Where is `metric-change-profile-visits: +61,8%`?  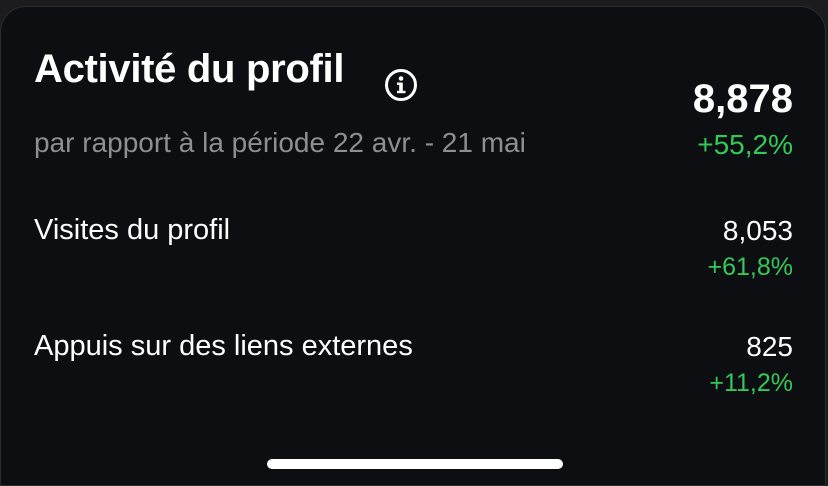 metric-change-profile-visits: +61,8% is located at coordinates (750, 267).